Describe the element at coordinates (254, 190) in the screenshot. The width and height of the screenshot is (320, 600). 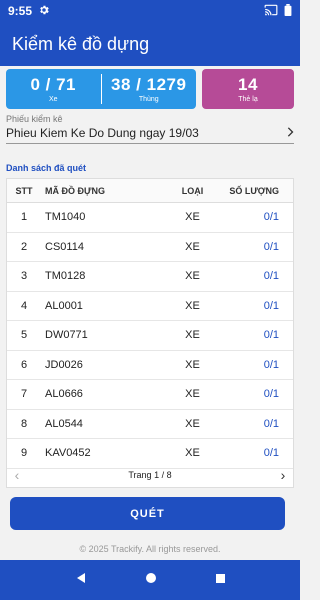
I see `header-qty: SỐ LƯỢNG` at that location.